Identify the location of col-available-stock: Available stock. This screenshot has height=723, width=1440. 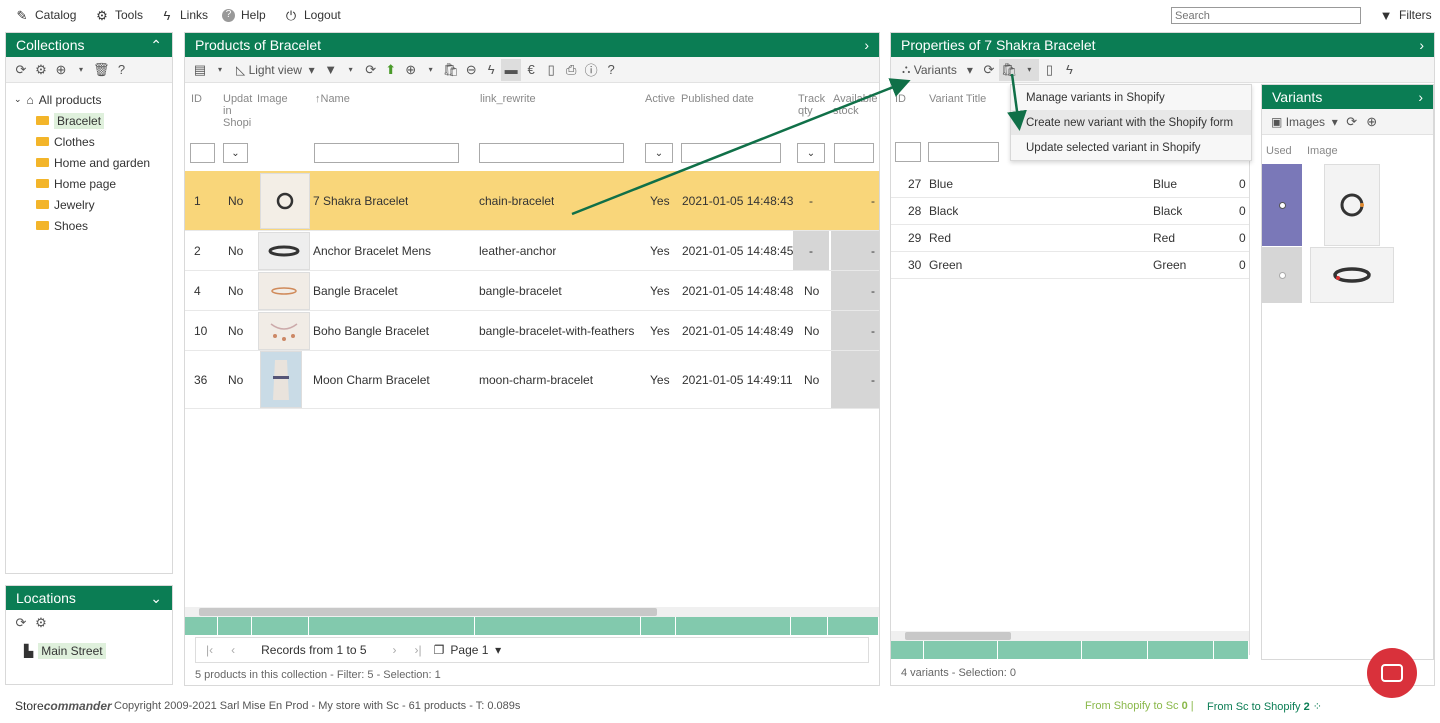
(856, 105).